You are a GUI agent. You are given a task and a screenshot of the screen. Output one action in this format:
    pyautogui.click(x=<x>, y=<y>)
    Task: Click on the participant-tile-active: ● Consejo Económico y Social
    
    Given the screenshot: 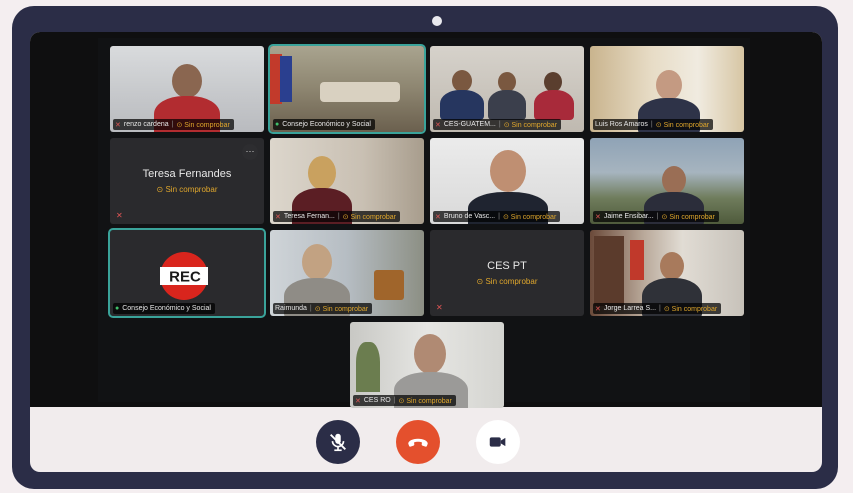 What is the action you would take?
    pyautogui.click(x=347, y=89)
    